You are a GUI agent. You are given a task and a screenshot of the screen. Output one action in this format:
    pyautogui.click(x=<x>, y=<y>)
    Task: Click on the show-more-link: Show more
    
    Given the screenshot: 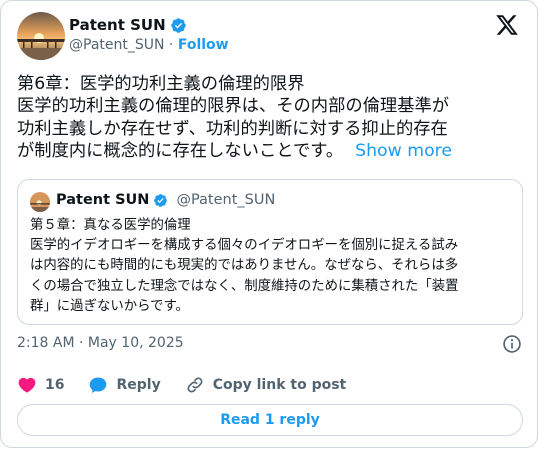 What is the action you would take?
    pyautogui.click(x=403, y=151)
    